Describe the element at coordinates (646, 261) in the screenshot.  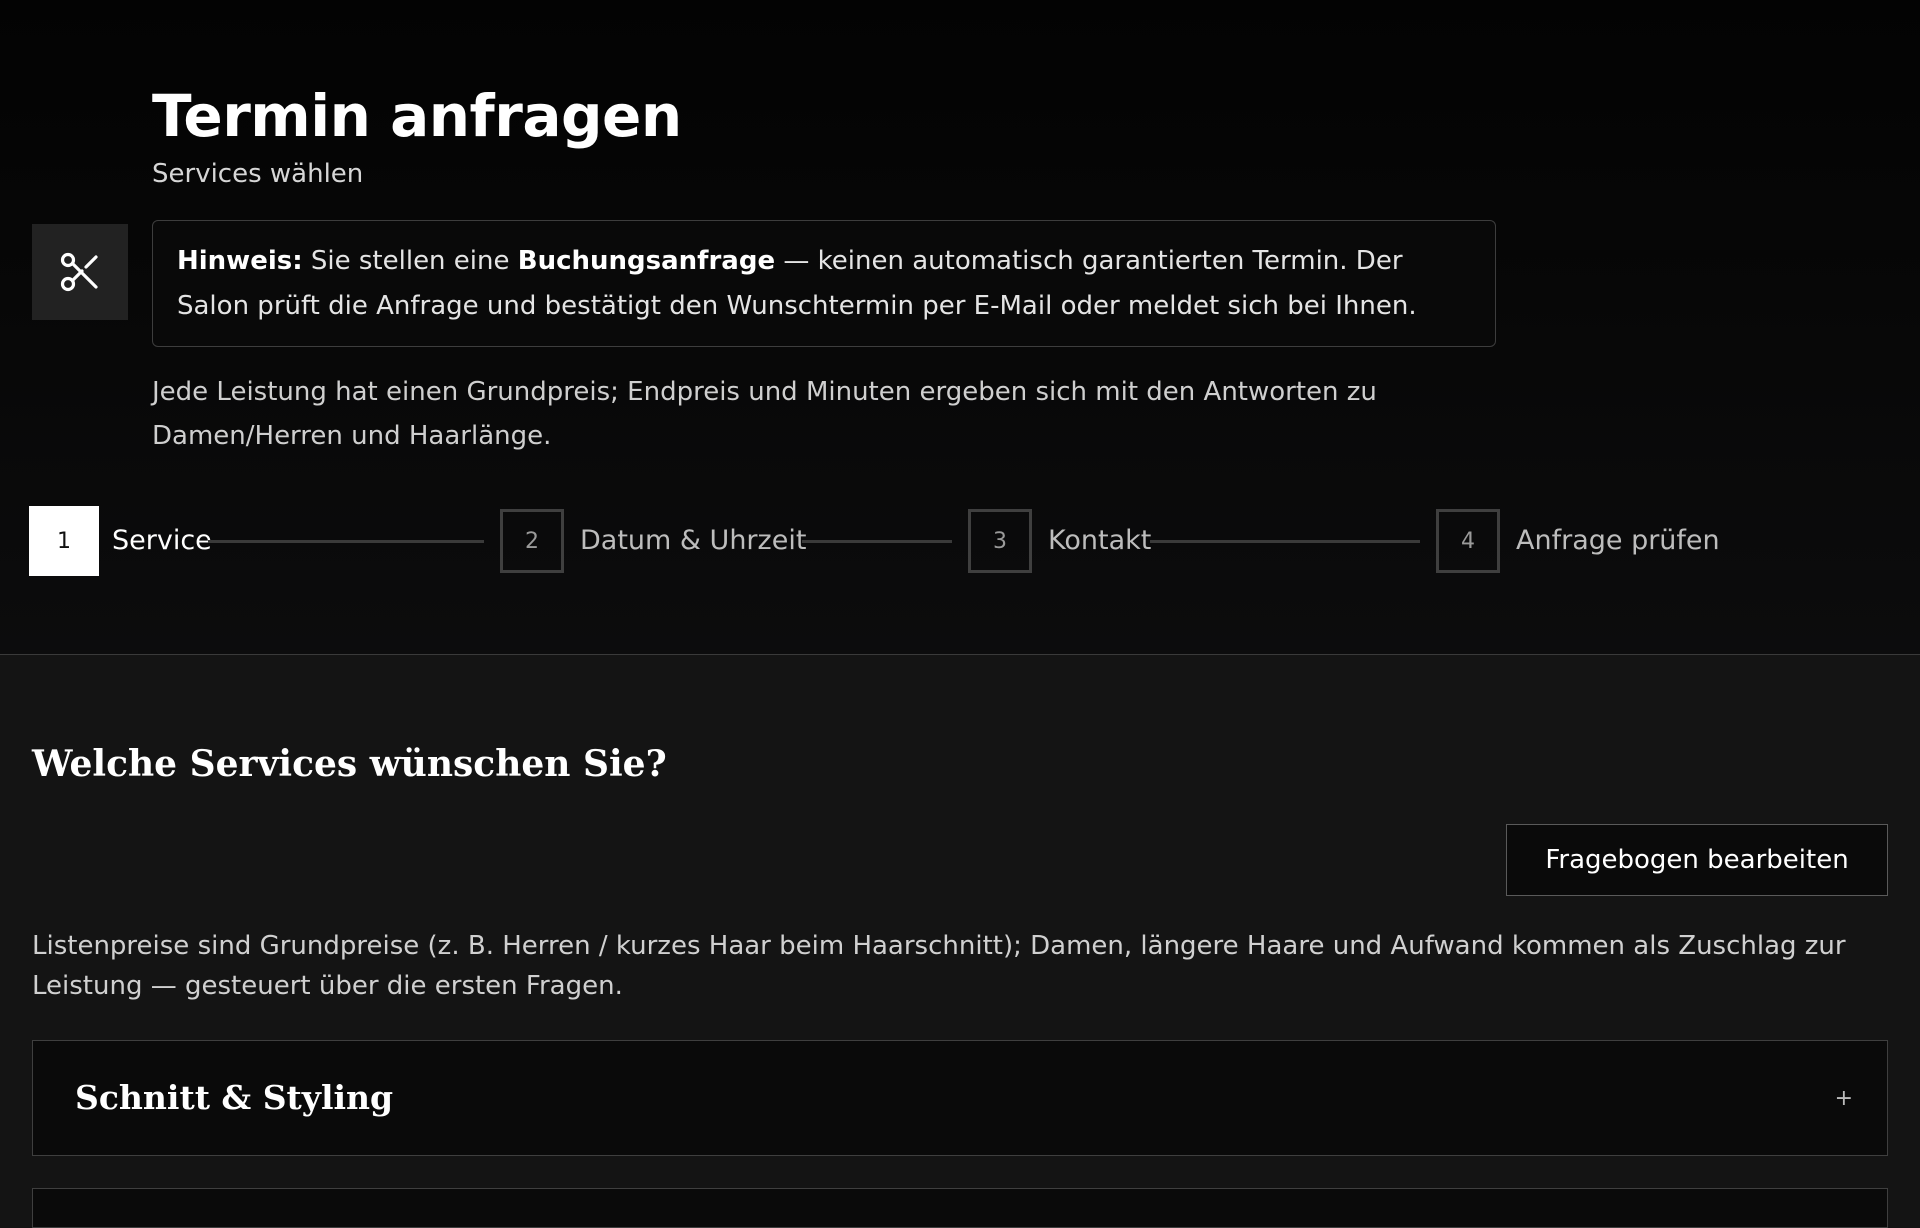
I see `notice-emphasis: Buchungsanfrage` at that location.